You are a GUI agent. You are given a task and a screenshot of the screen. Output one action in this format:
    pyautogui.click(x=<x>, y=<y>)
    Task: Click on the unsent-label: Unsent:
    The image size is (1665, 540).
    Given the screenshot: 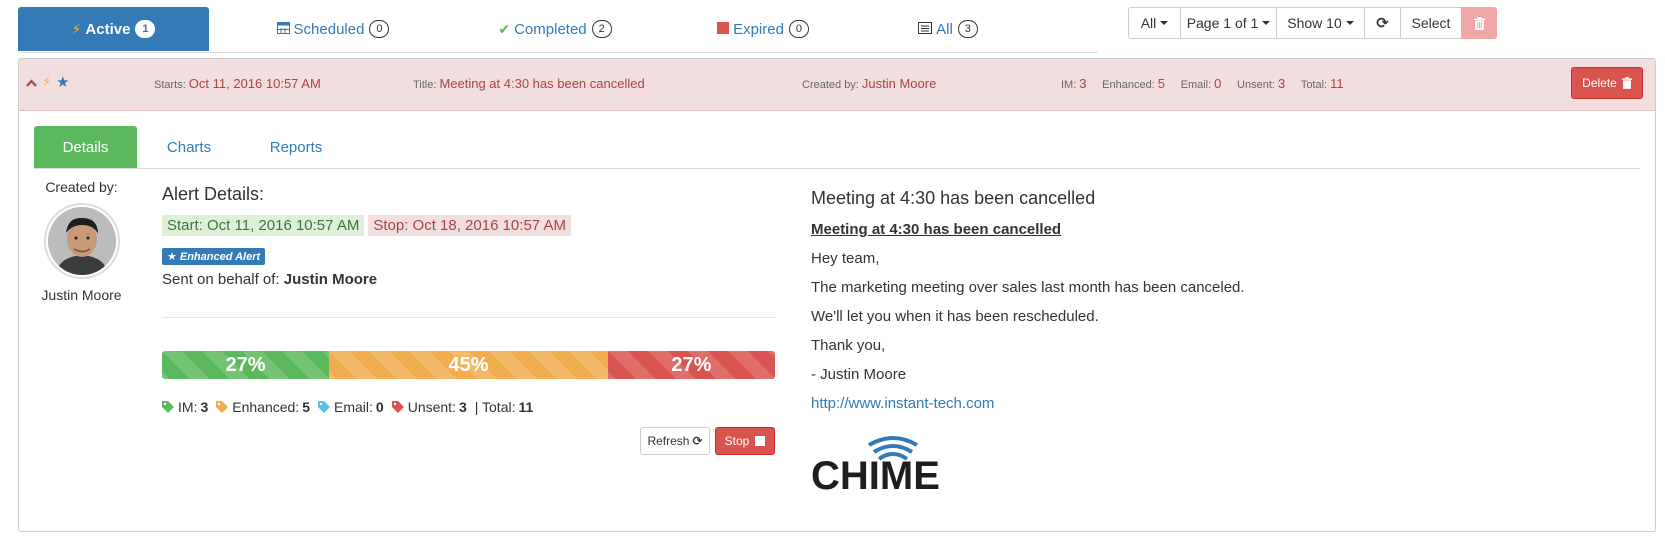 What is the action you would take?
    pyautogui.click(x=1256, y=85)
    